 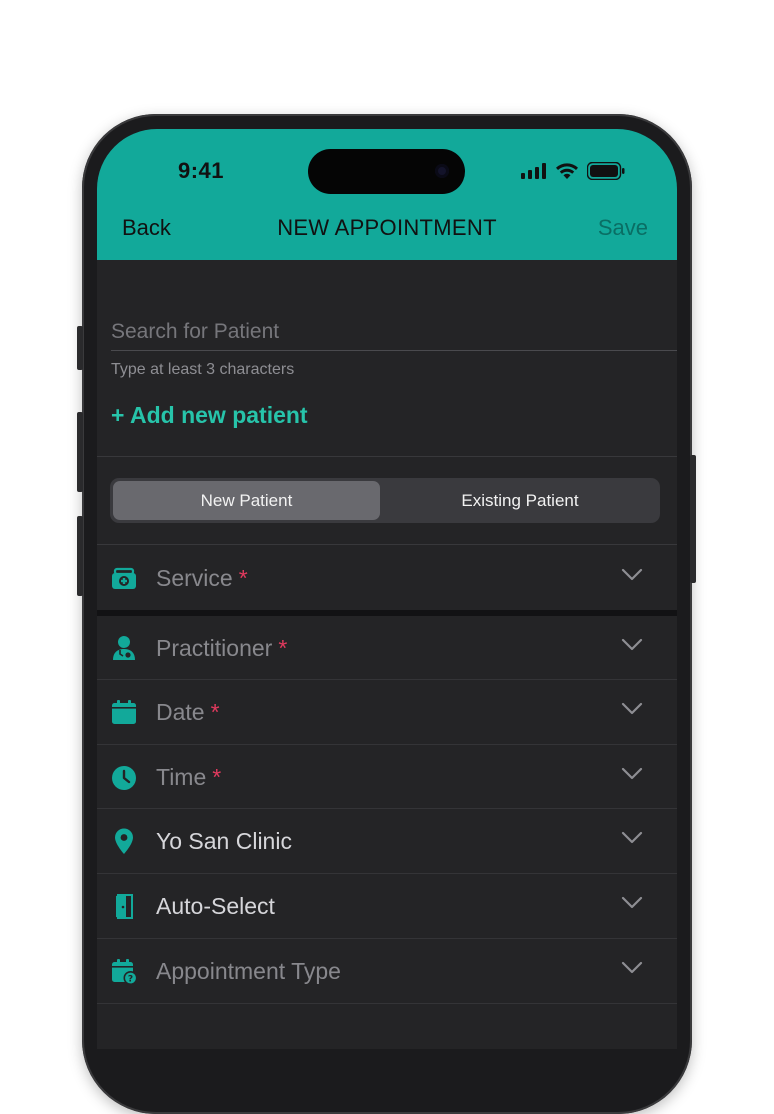 What do you see at coordinates (189, 777) in the screenshot?
I see `time-label: Time *` at bounding box center [189, 777].